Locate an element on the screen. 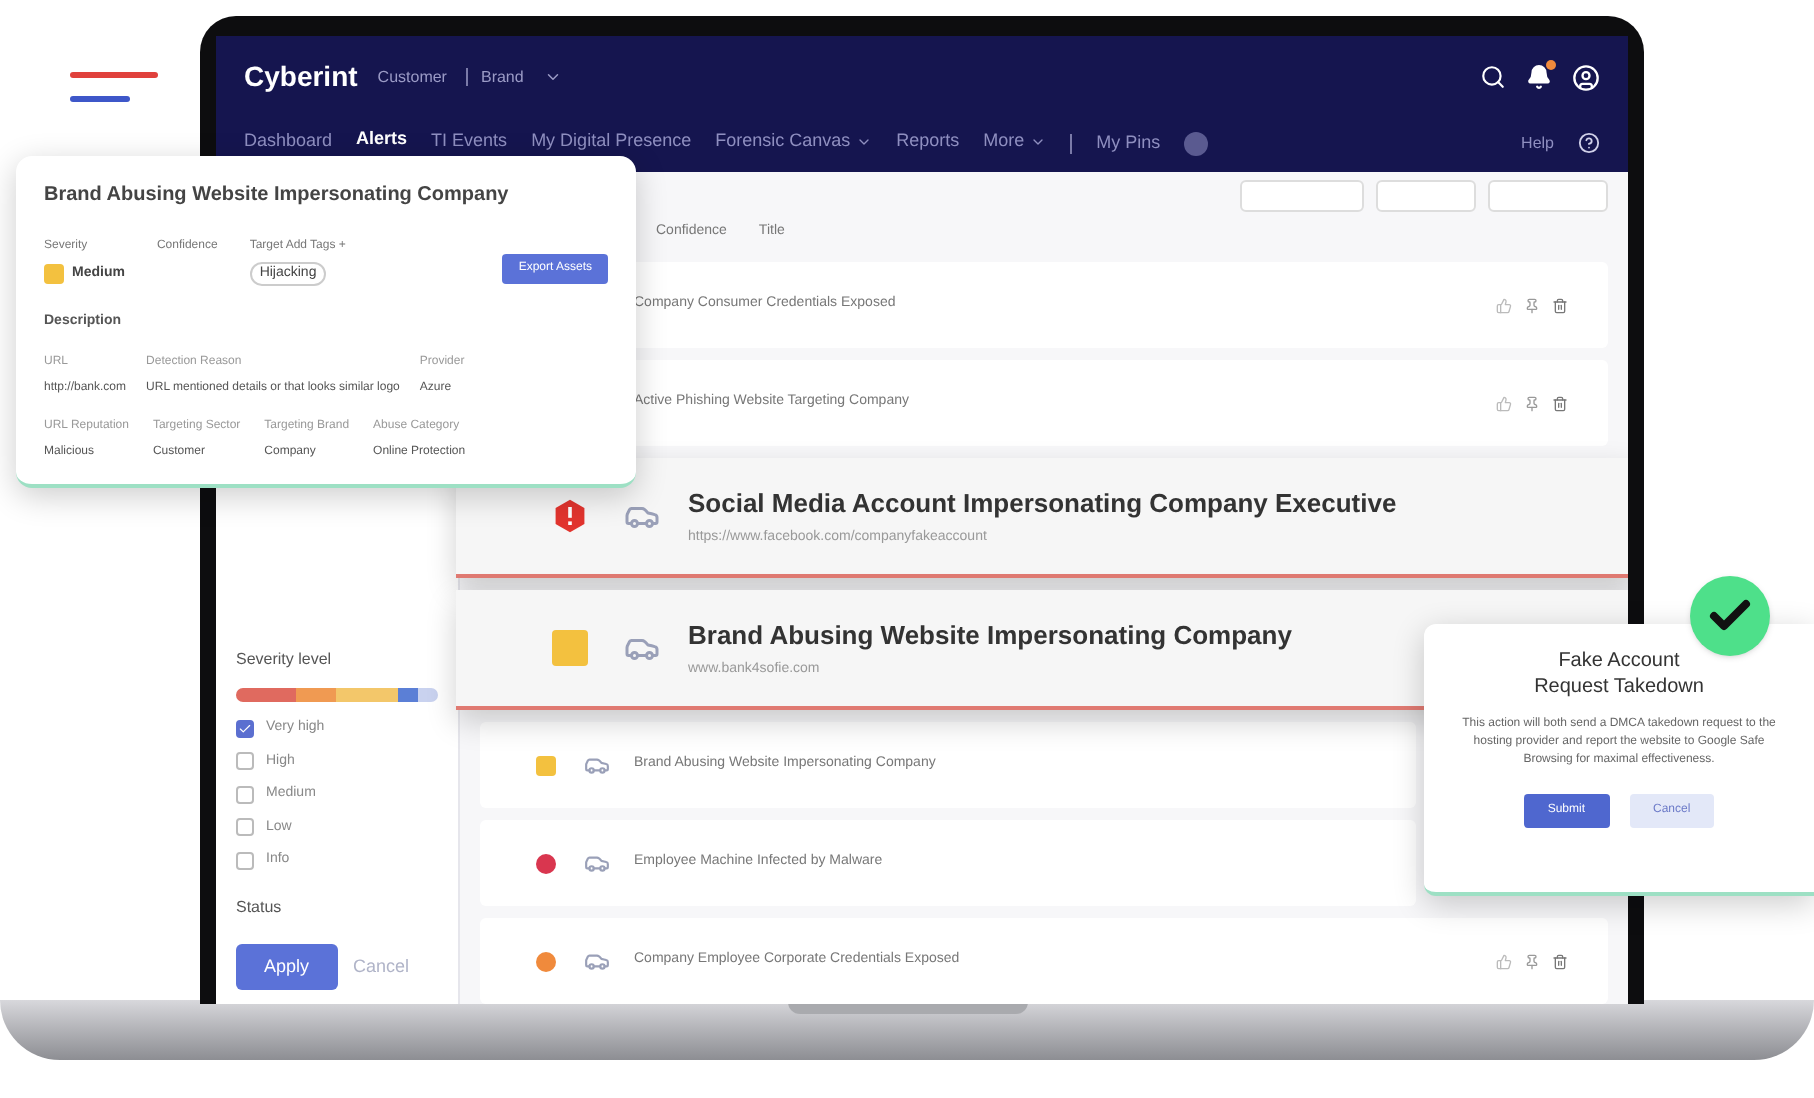 This screenshot has height=1098, width=1814. card-title: Brand Abusing Website Impersonating Company is located at coordinates (277, 196).